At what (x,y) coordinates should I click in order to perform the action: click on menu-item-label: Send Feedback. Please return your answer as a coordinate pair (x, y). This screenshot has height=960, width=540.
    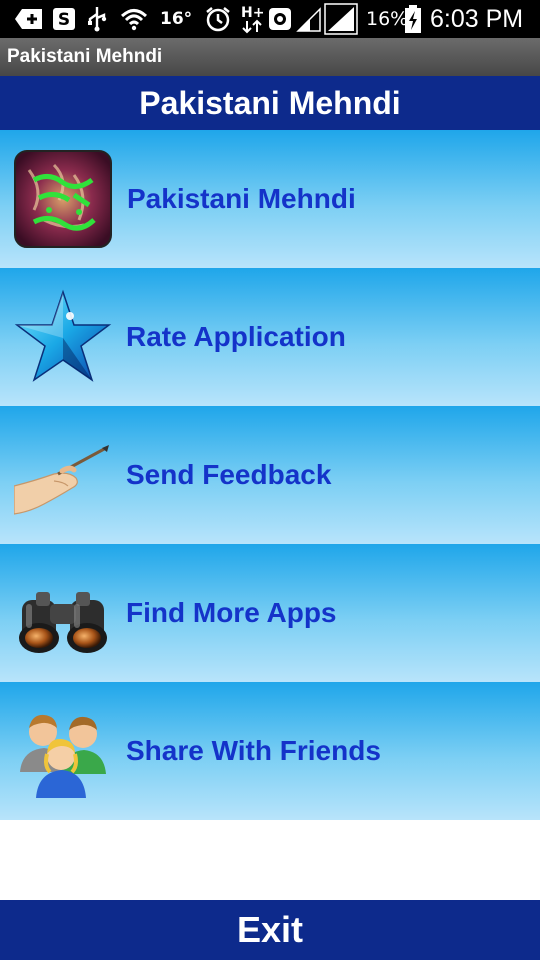
    Looking at the image, I should click on (229, 474).